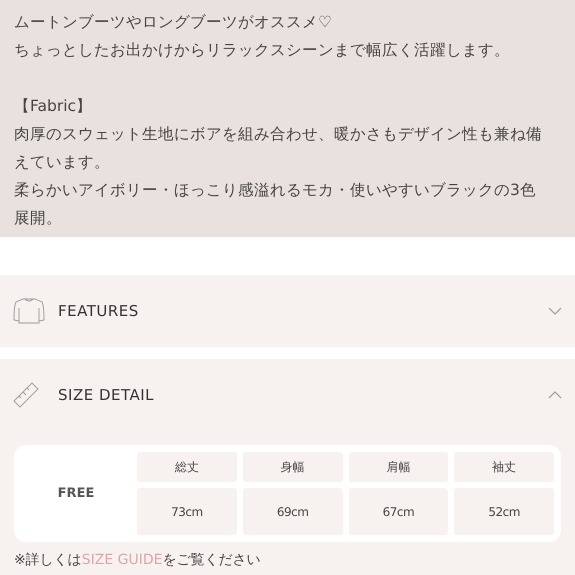 This screenshot has width=575, height=575. I want to click on description-text: ムートンブーツやロングブーツがオススメ♡, so click(173, 22).